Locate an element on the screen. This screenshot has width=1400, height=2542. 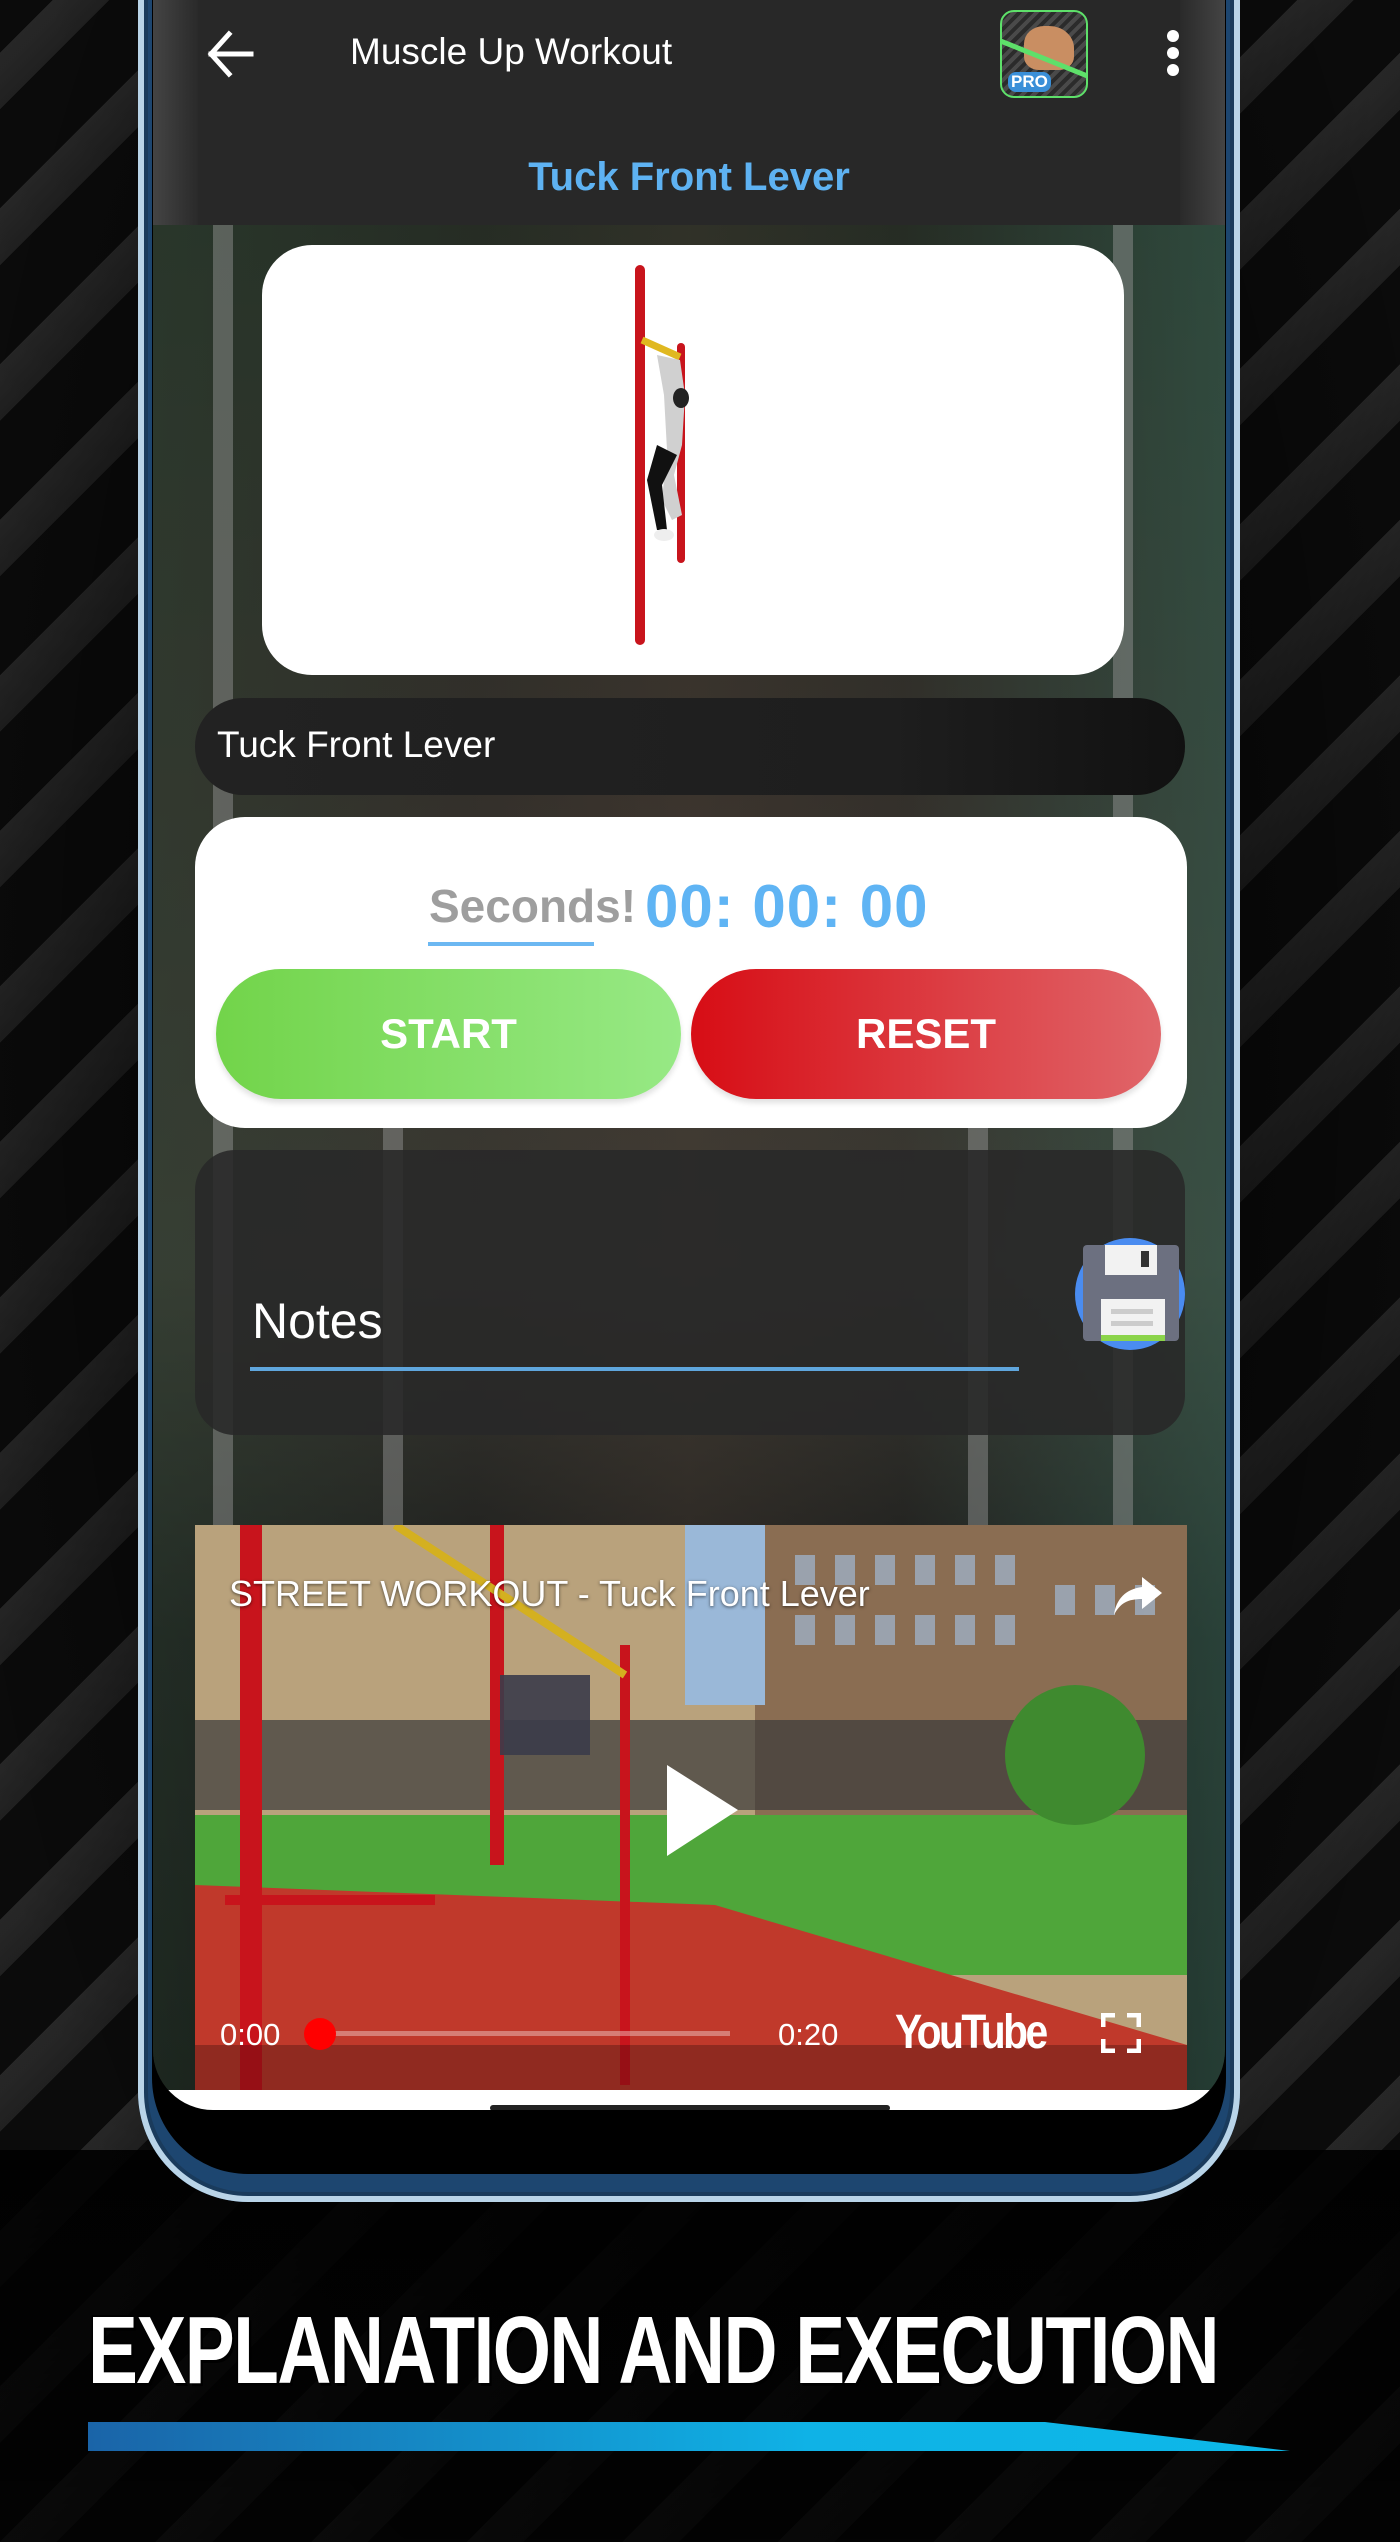
share-button is located at coordinates (1137, 1595).